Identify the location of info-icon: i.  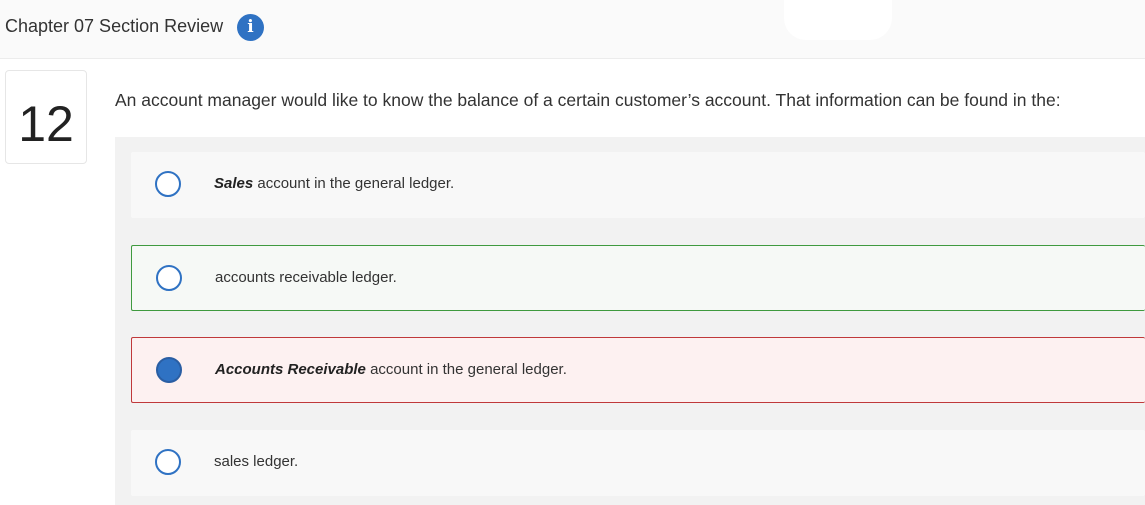
(250, 27).